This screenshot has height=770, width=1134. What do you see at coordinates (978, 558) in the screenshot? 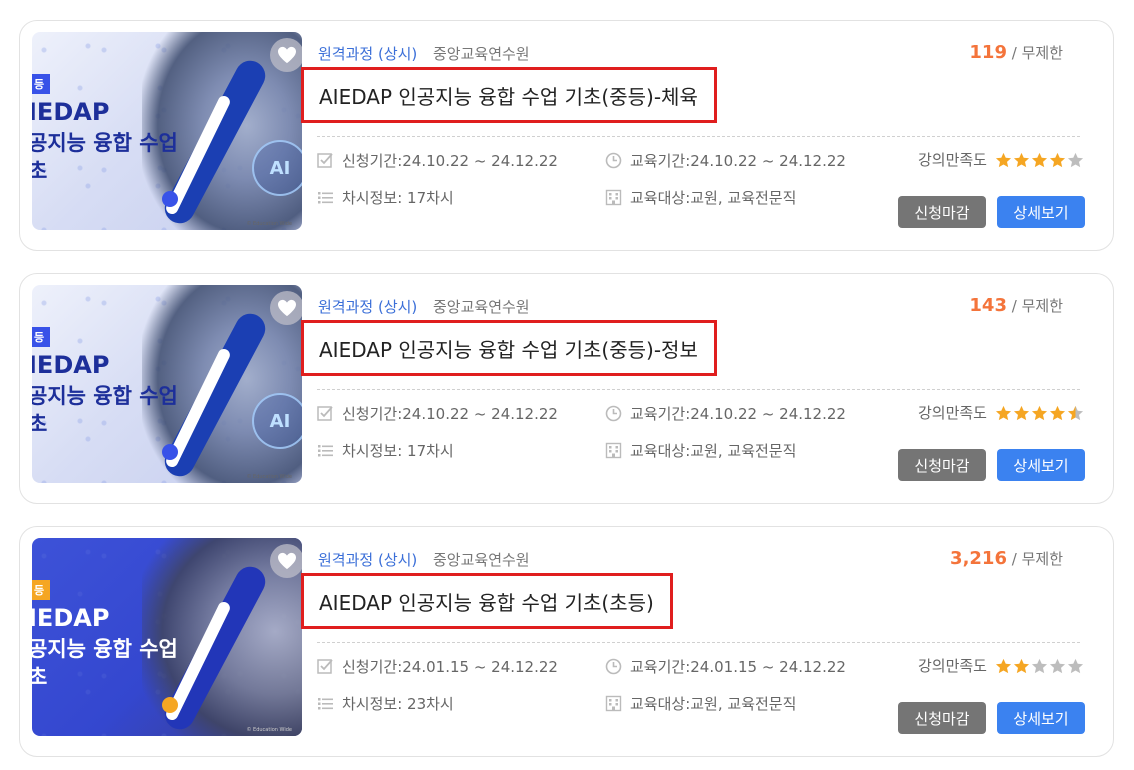
I see `enrollment-number: 3,216` at bounding box center [978, 558].